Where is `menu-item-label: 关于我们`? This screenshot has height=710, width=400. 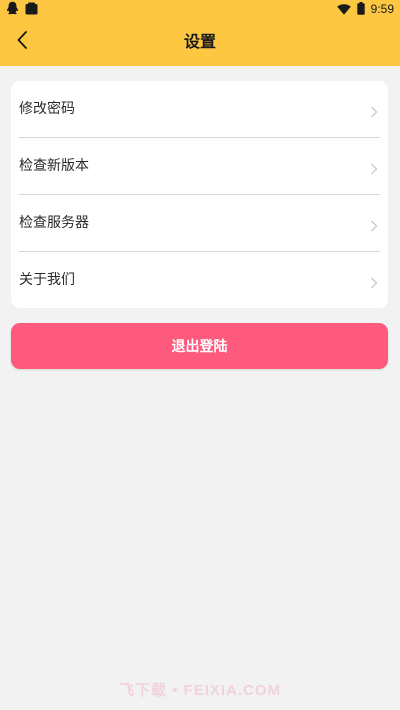
menu-item-label: 关于我们 is located at coordinates (47, 280).